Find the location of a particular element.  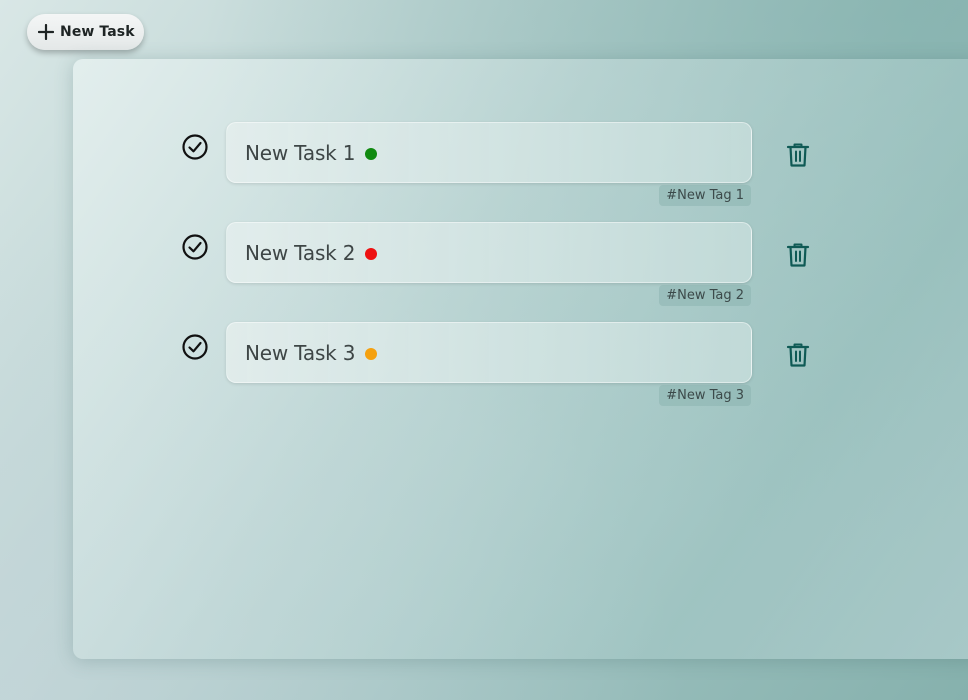

task-row: New Task 2 #New Tag 2 is located at coordinates (520, 263).